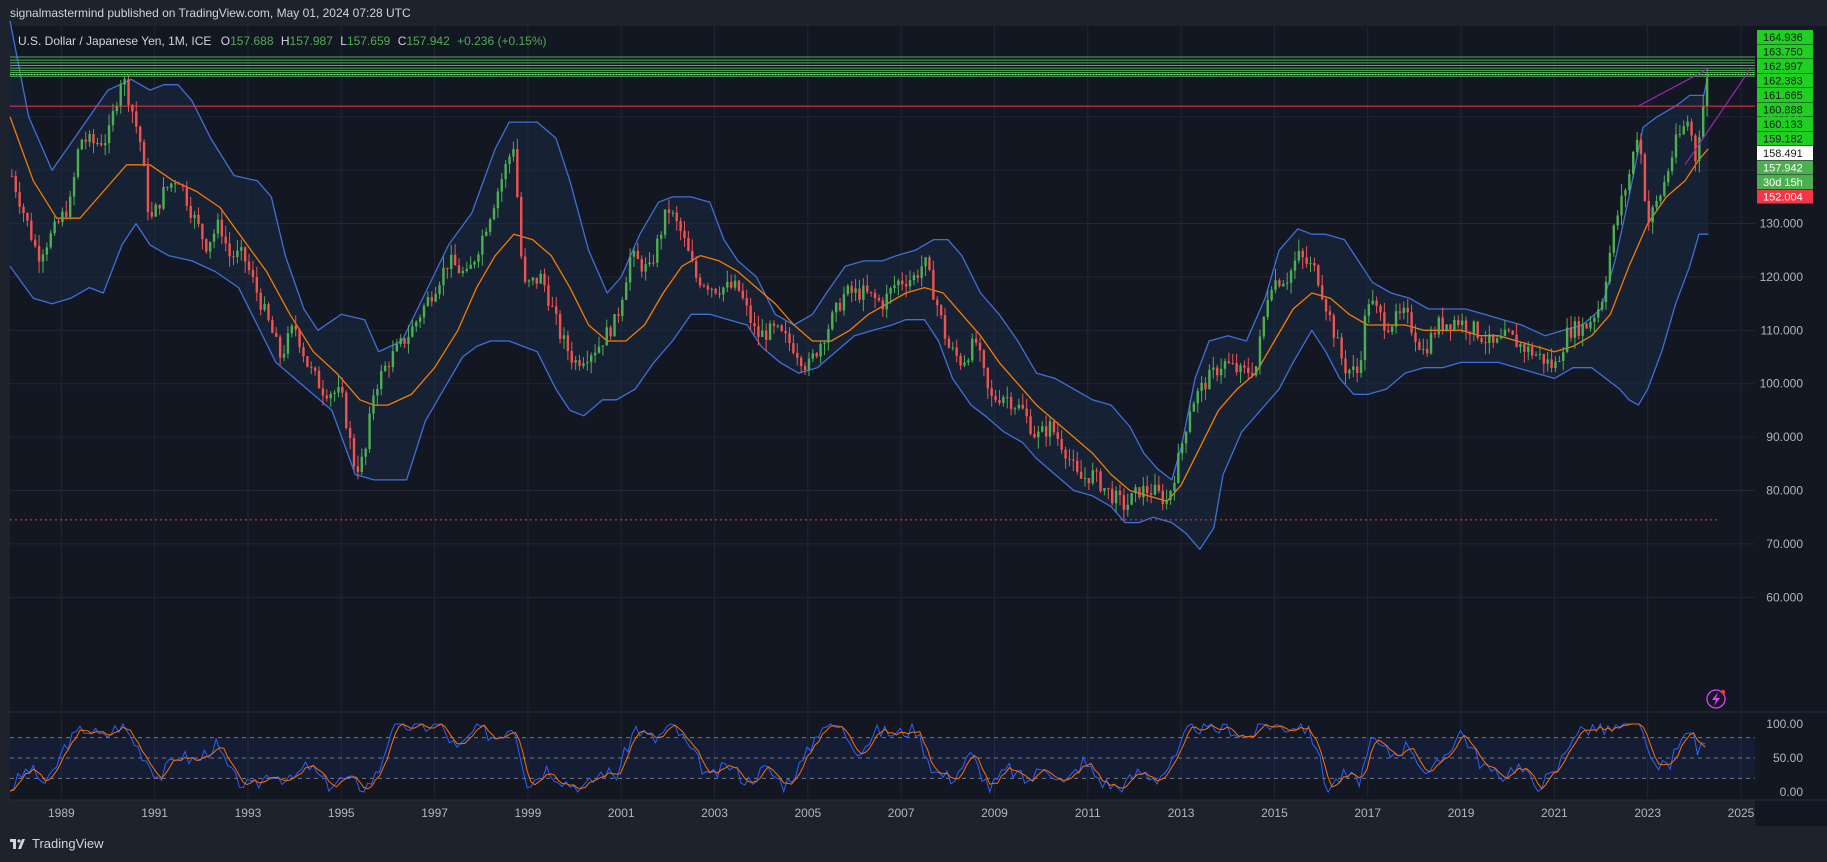 Image resolution: width=1827 pixels, height=862 pixels. Describe the element at coordinates (1783, 125) in the screenshot. I see `price-label-6: 160.133` at that location.